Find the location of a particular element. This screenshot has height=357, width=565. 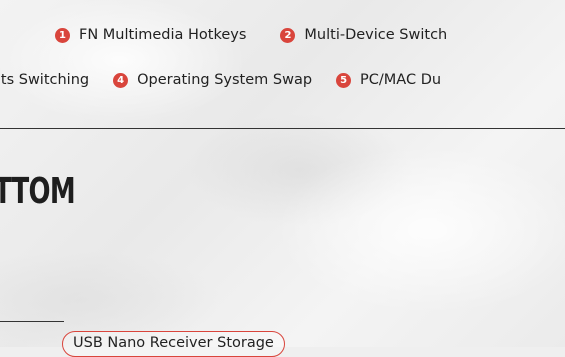

feature-item-effects-switching: ects Switching is located at coordinates (44, 80).